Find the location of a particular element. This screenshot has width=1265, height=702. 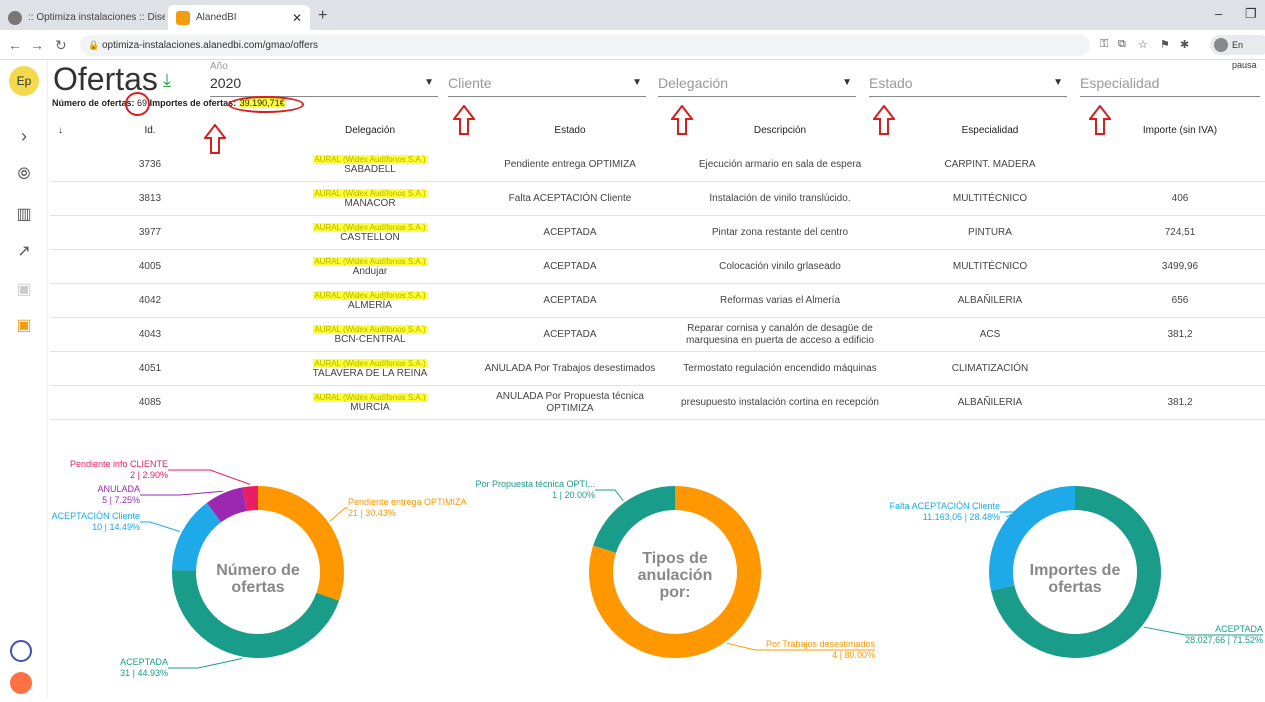

especialidad-select: Especialidad is located at coordinates (1170, 86).